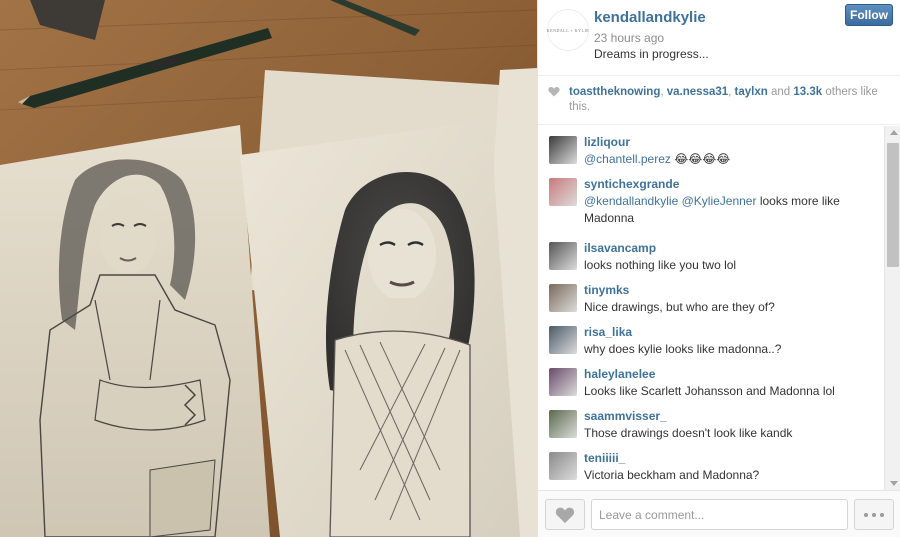  Describe the element at coordinates (629, 38) in the screenshot. I see `post-timestamp: 23 hours ago` at that location.